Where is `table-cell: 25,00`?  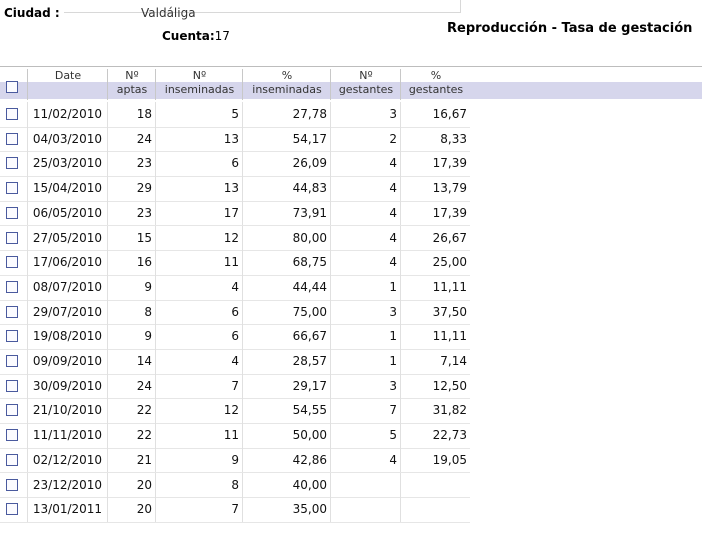 table-cell: 25,00 is located at coordinates (435, 262).